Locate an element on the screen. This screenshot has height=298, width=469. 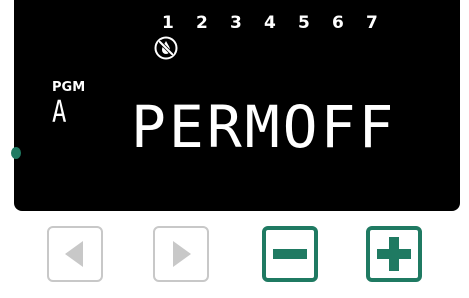
day-number-1: 1 is located at coordinates (168, 23).